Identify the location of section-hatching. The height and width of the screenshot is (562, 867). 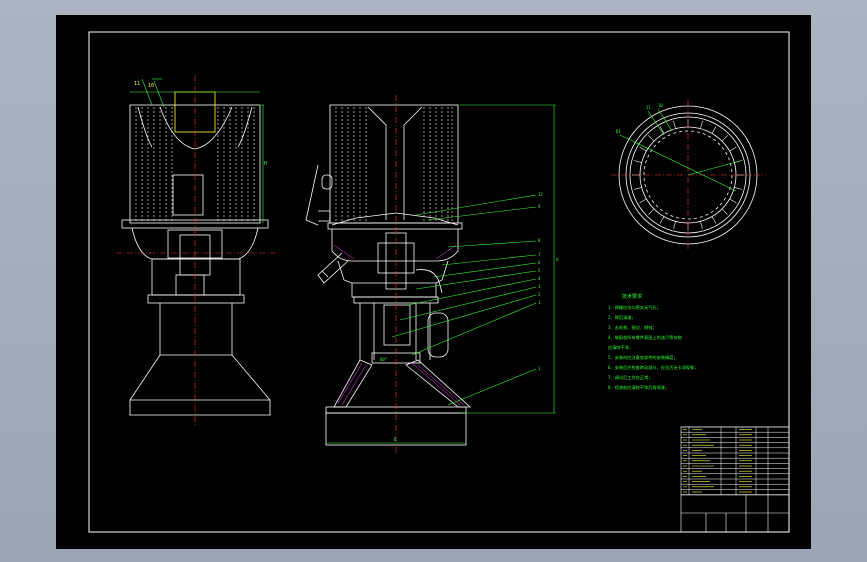
(399, 325).